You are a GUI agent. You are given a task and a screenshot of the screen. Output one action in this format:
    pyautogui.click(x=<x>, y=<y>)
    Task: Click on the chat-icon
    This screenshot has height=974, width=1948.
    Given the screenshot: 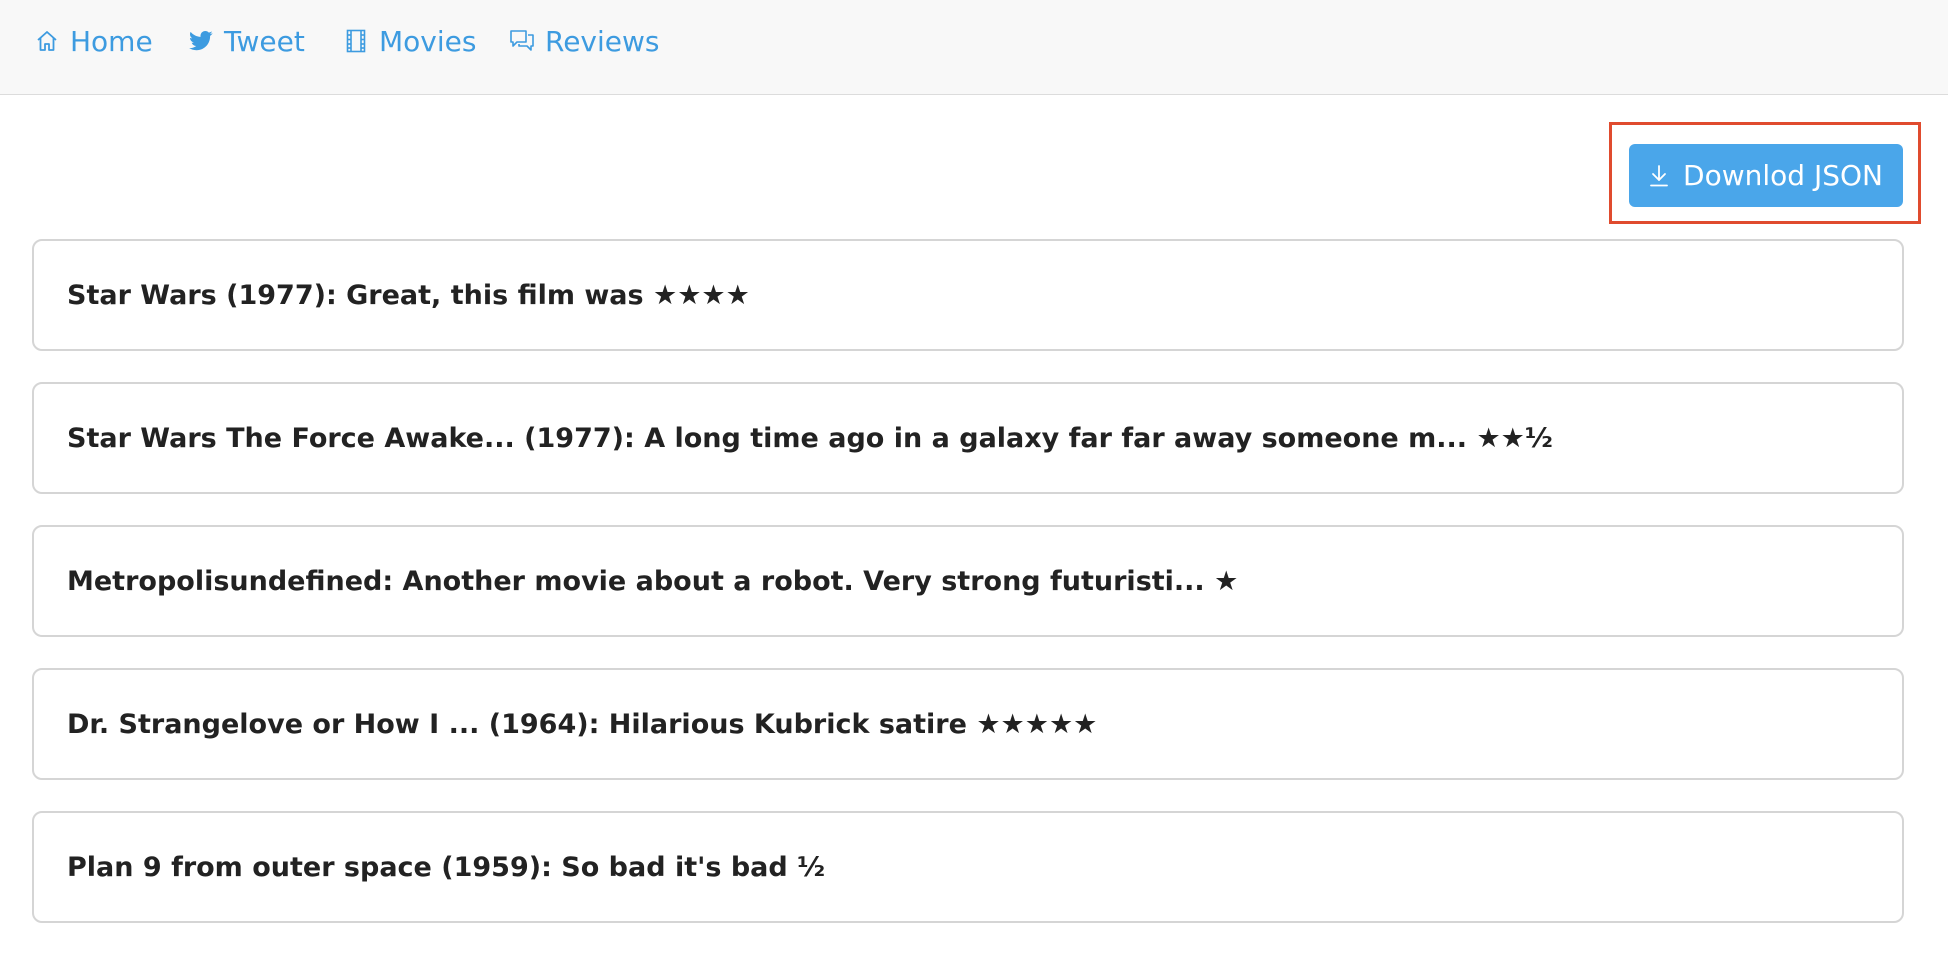 What is the action you would take?
    pyautogui.click(x=522, y=41)
    